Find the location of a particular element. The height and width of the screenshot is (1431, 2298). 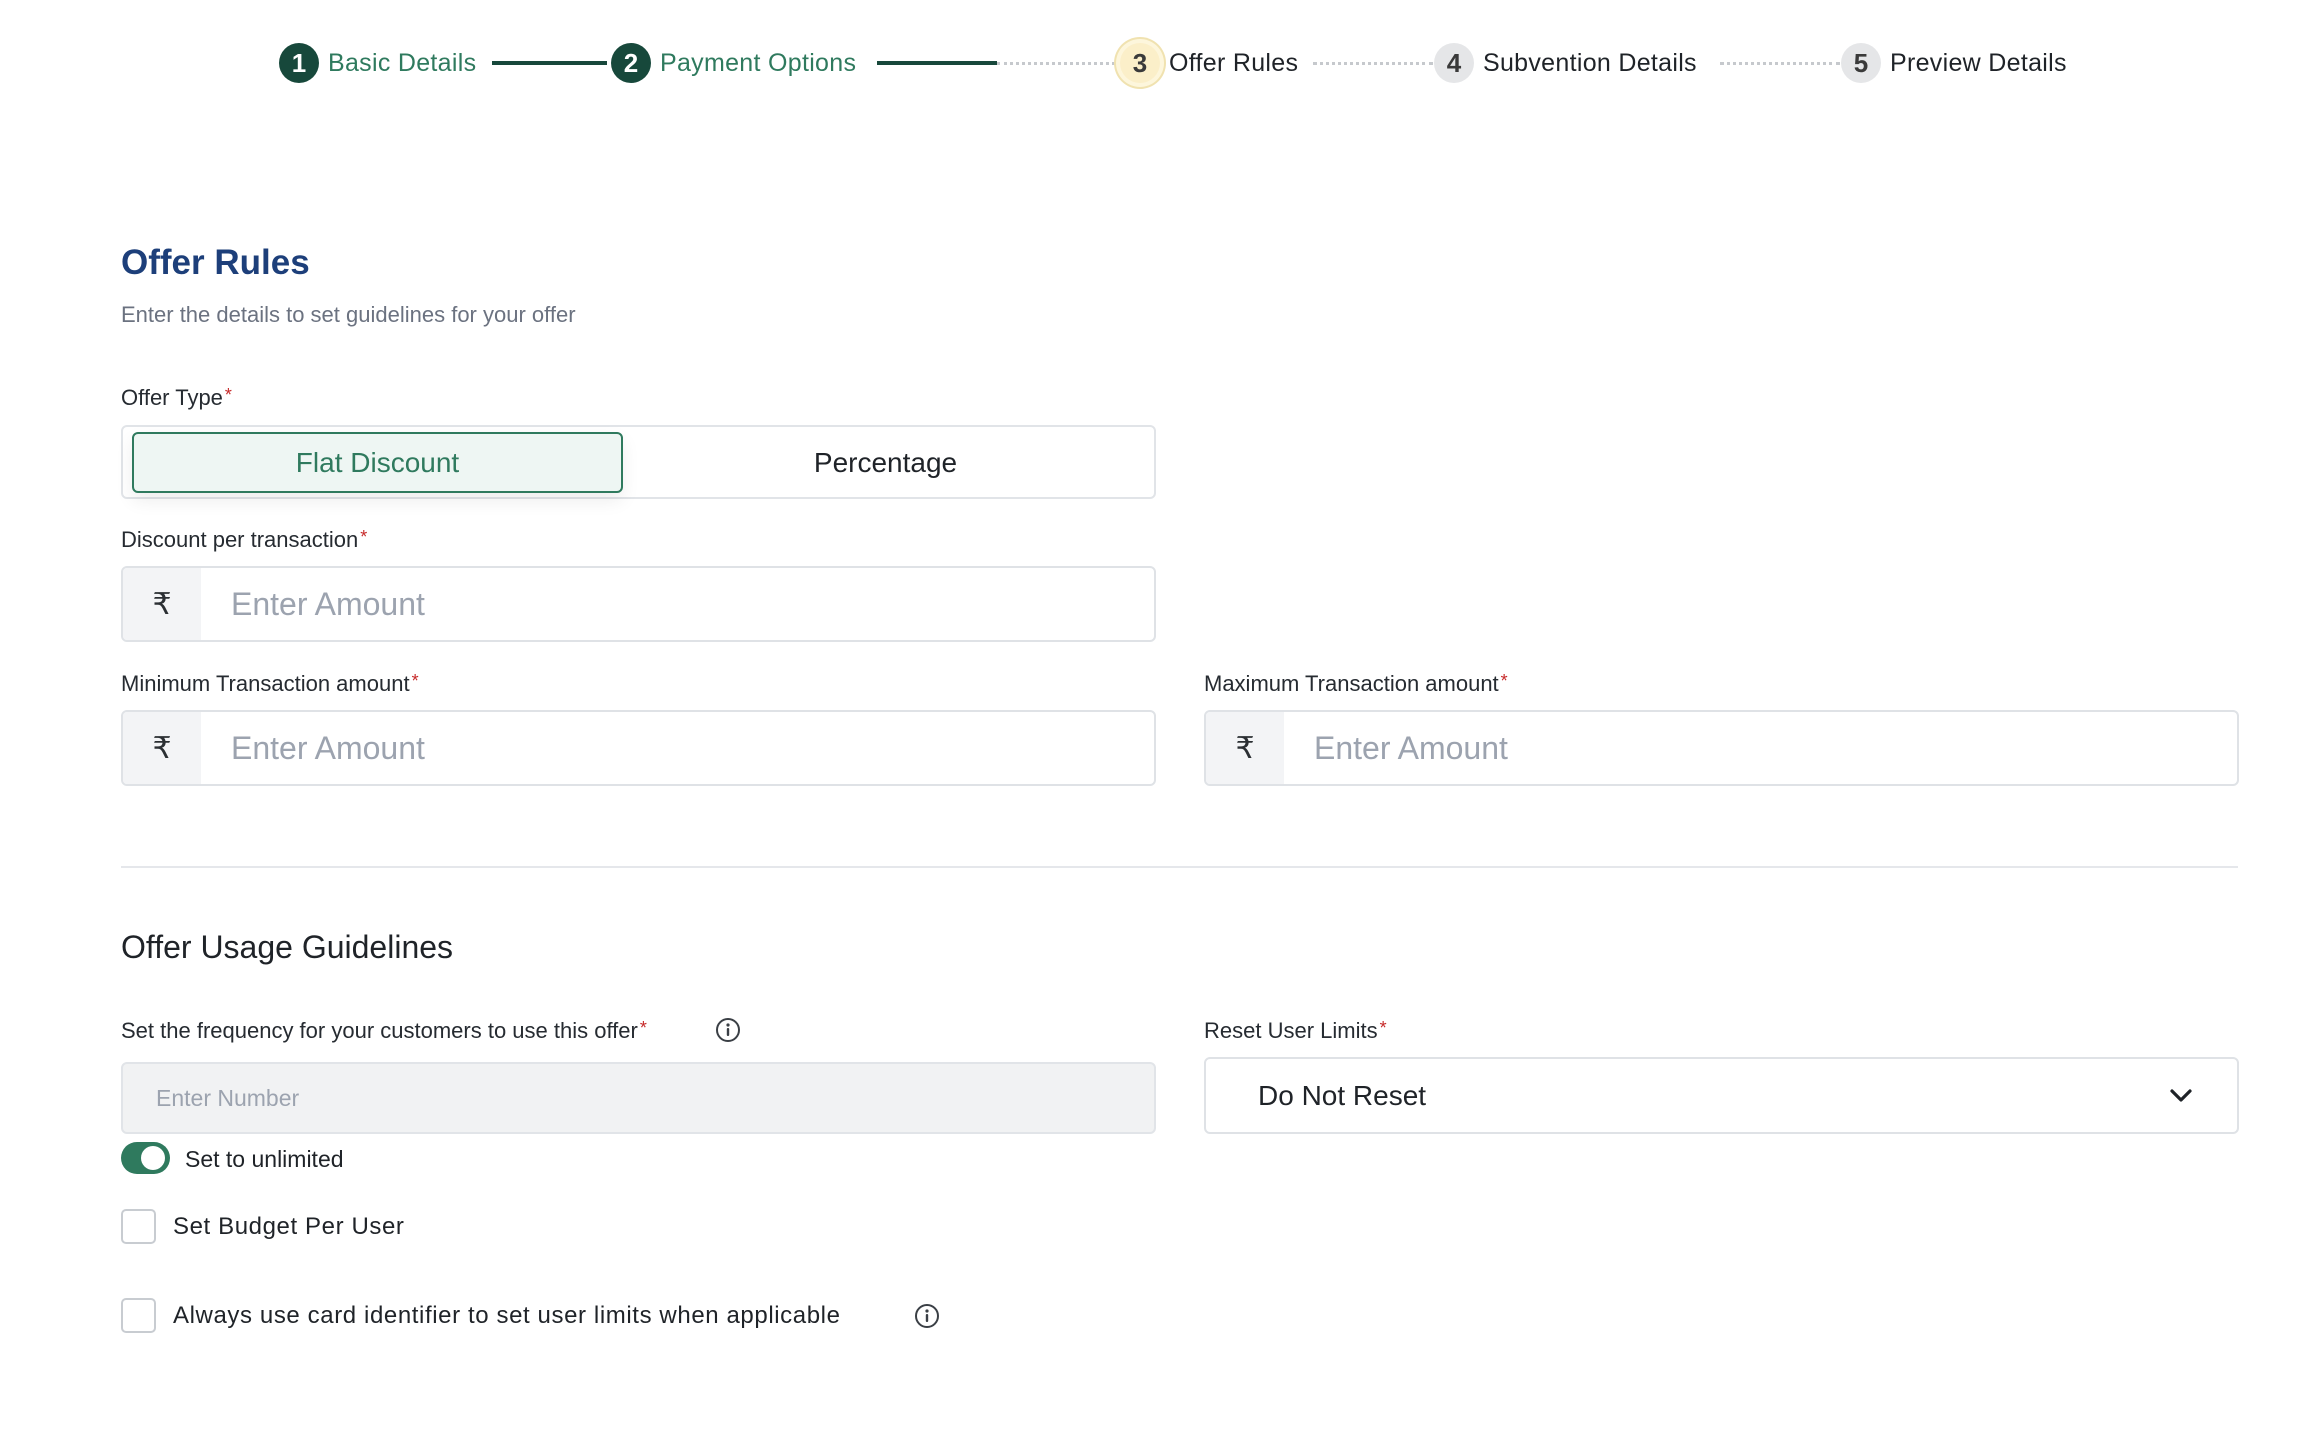

page-title: Offer Rules is located at coordinates (215, 262).